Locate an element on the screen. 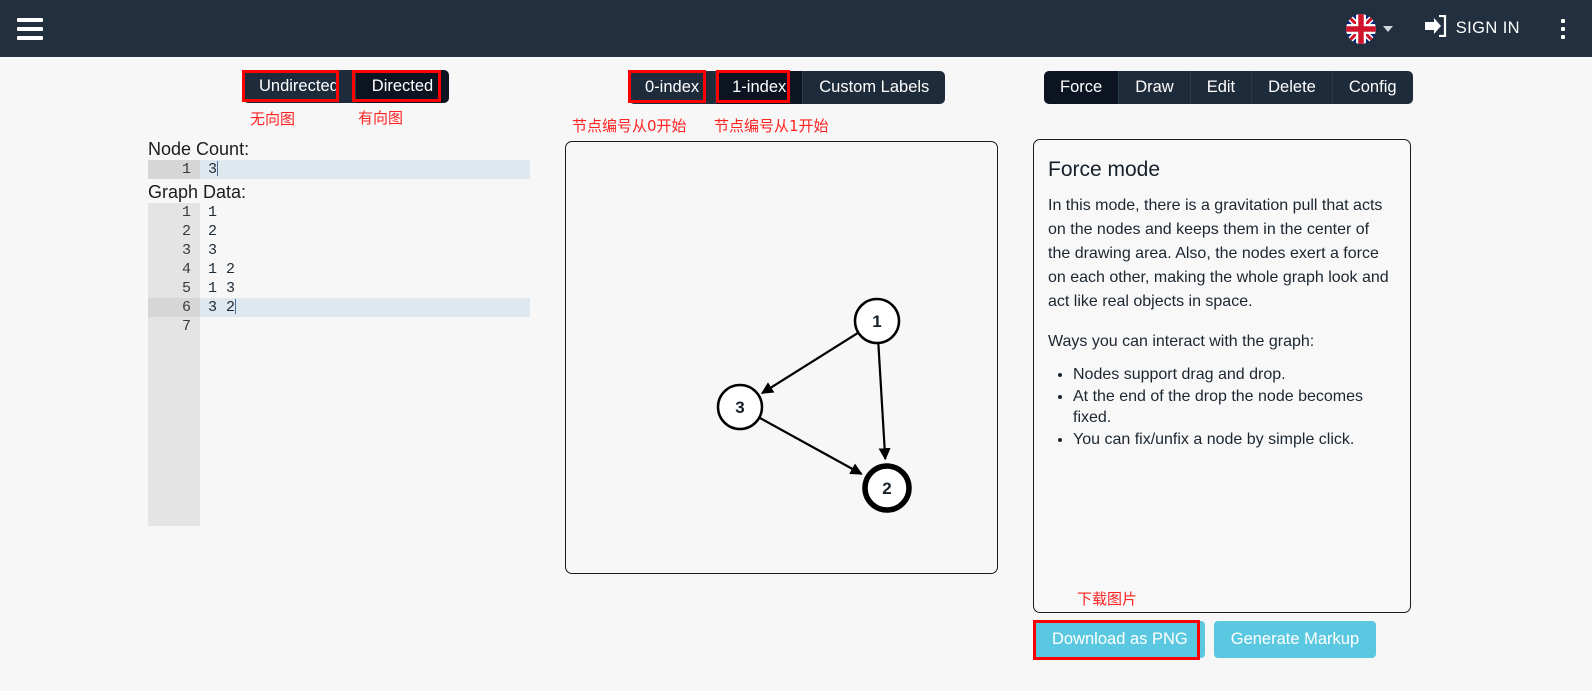  editor-line: 6 3 2 is located at coordinates (339, 307).